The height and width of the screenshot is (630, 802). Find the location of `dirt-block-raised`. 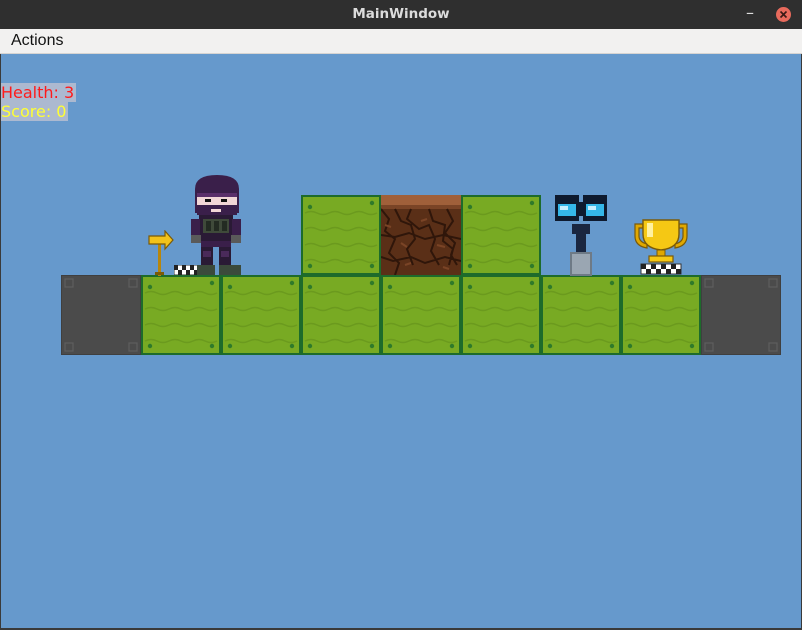

dirt-block-raised is located at coordinates (421, 235).